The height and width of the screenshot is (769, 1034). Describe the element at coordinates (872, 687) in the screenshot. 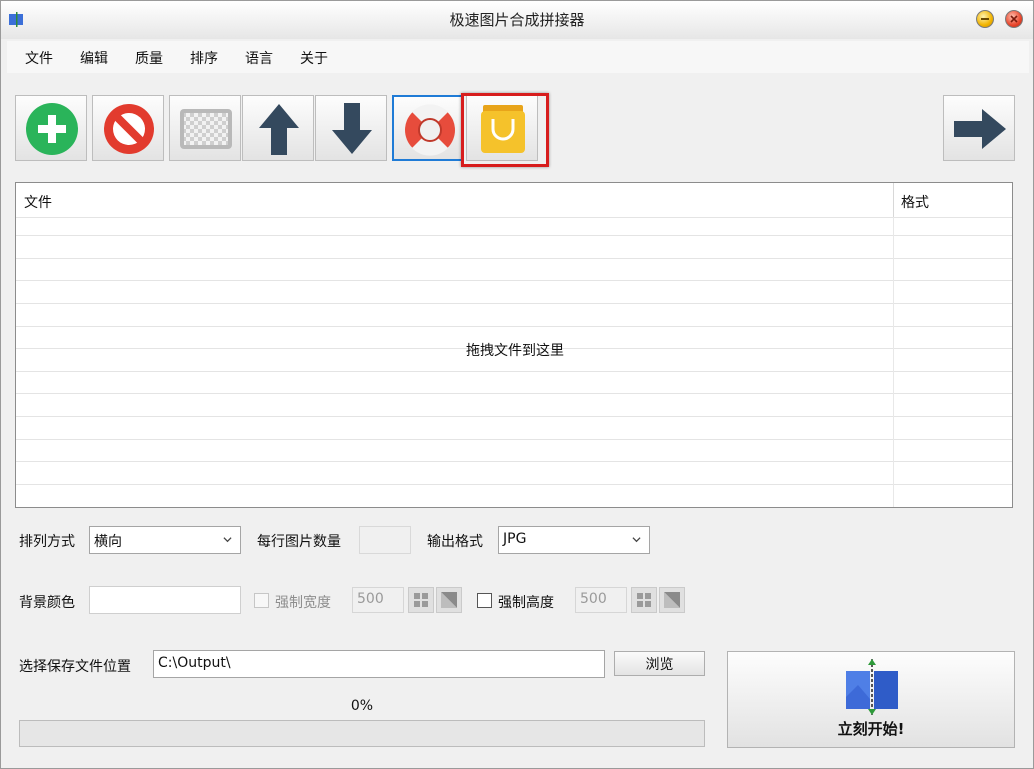

I see `merge-images-icon` at that location.